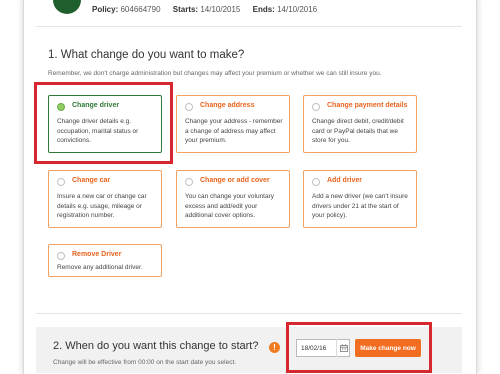 The width and height of the screenshot is (500, 374). I want to click on radio-add-driver, so click(316, 182).